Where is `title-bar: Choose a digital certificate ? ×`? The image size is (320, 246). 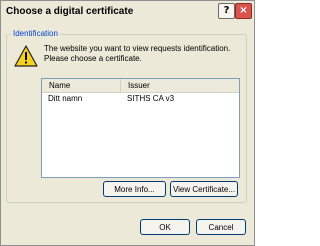 title-bar: Choose a digital certificate ? × is located at coordinates (127, 11).